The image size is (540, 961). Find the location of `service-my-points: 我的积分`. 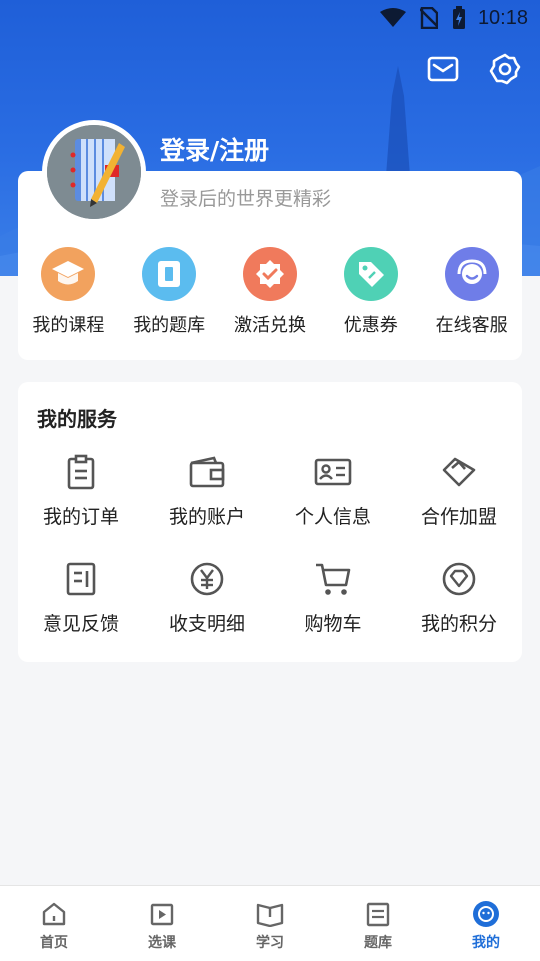

service-my-points: 我的积分 is located at coordinates (459, 597).